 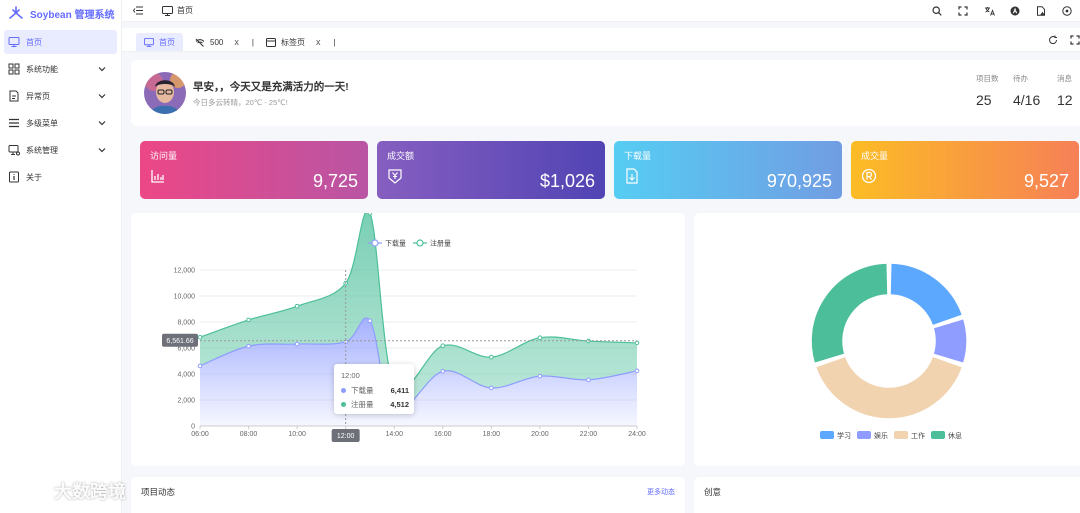 I want to click on sidebar-menu: 首页系统功能异常页多级菜单系统管理关于, so click(x=60, y=109).